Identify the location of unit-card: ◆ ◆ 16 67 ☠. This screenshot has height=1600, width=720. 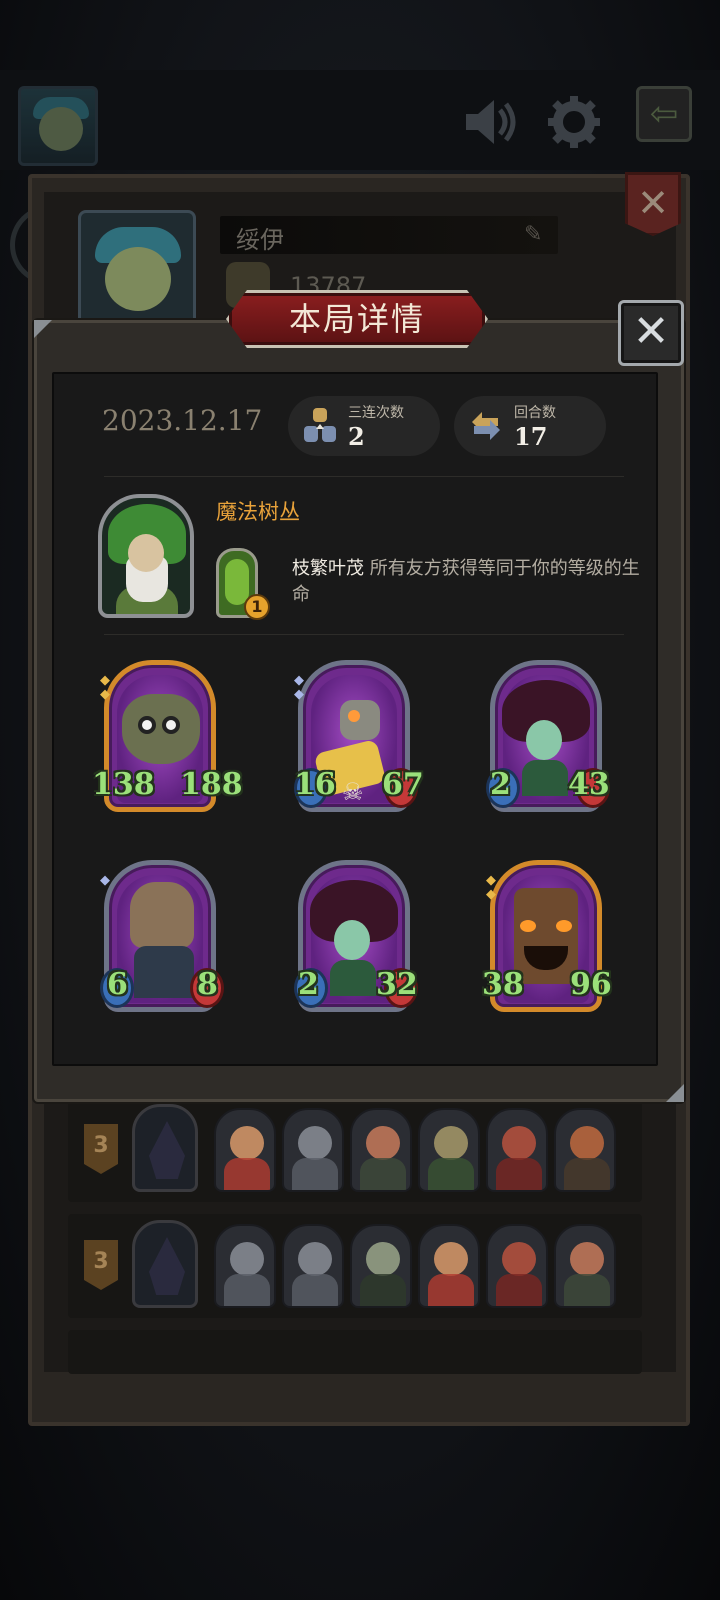
(359, 740).